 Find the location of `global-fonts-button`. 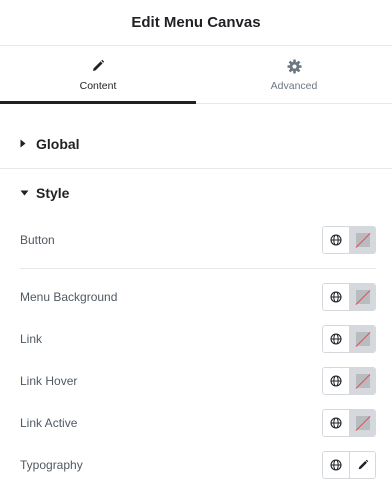

global-fonts-button is located at coordinates (336, 465).